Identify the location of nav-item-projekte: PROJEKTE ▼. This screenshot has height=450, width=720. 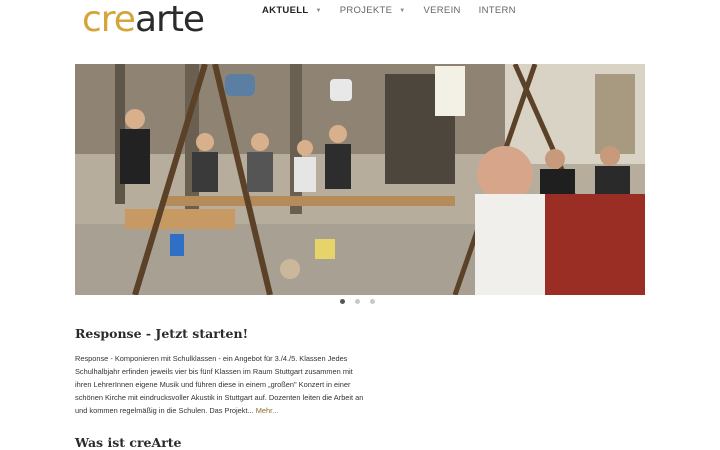
(373, 10).